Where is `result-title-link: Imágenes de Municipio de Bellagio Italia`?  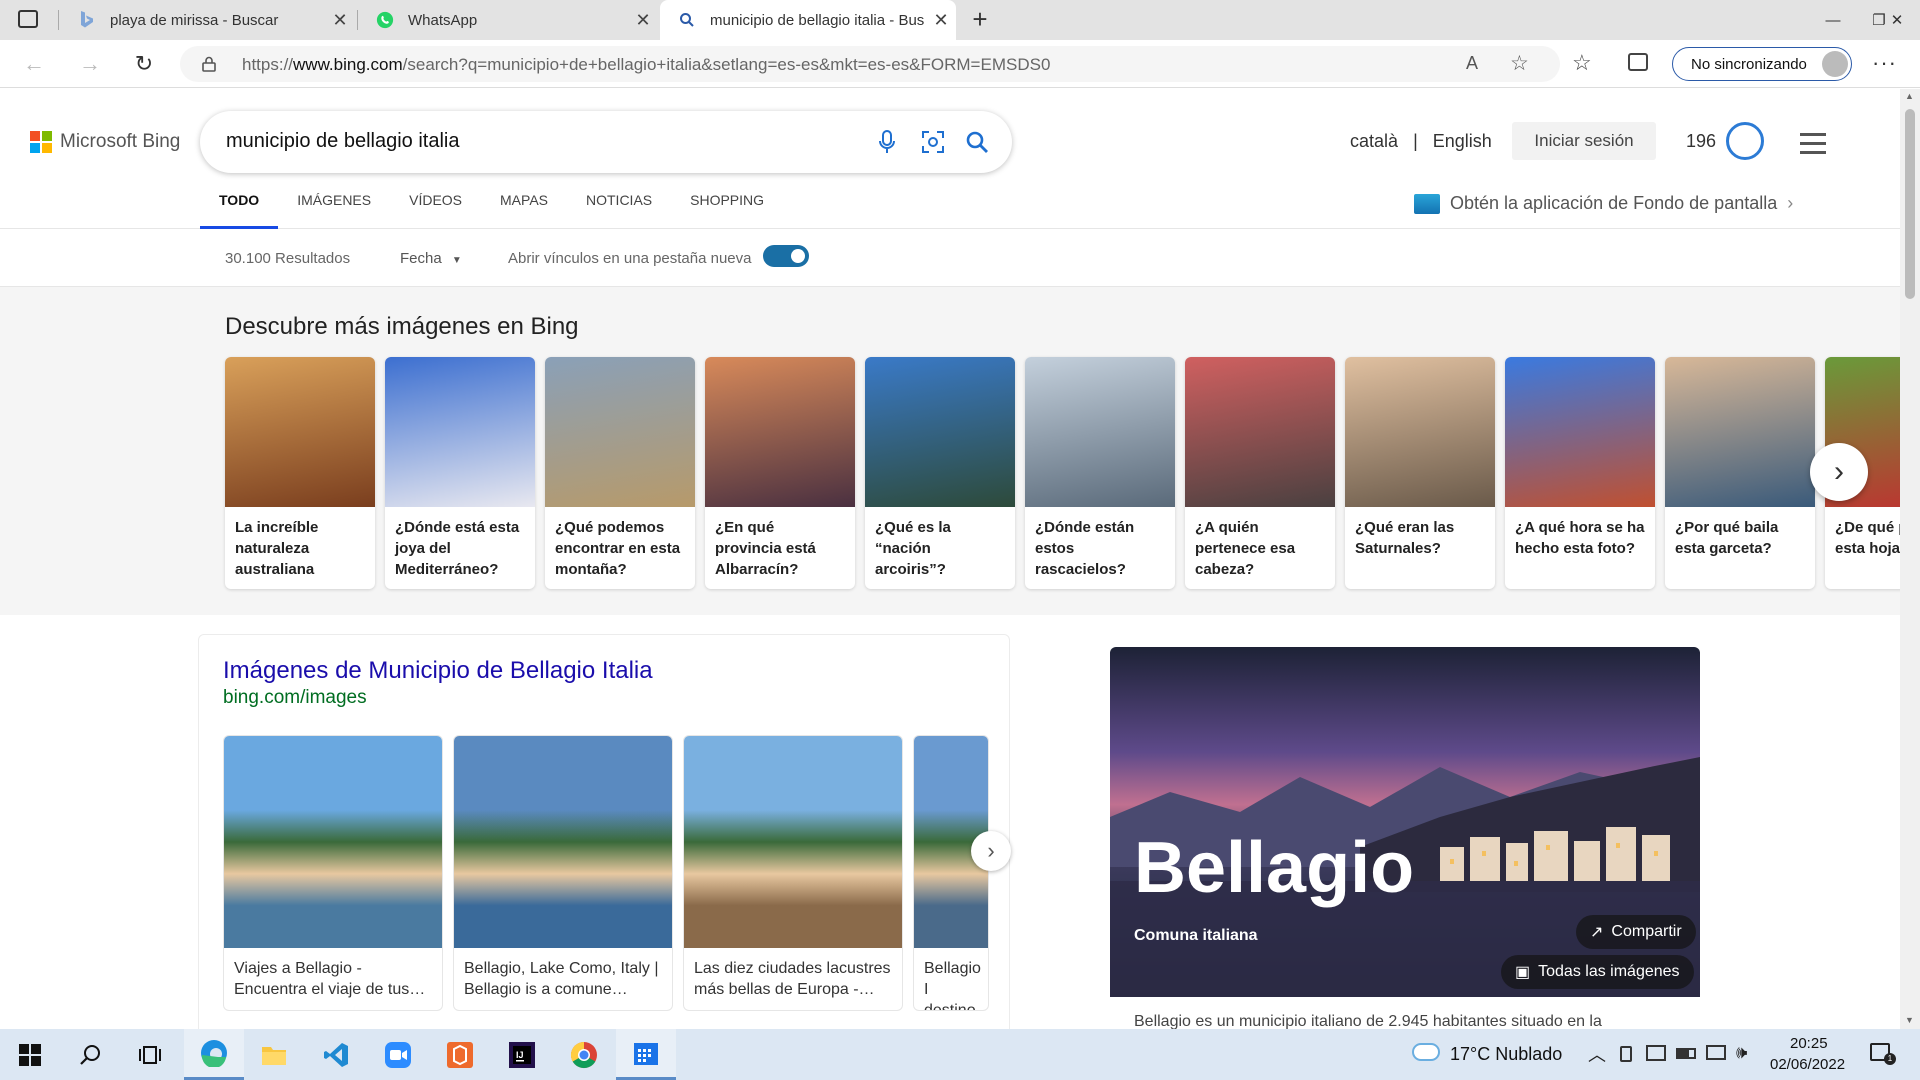
result-title-link: Imágenes de Municipio de Bellagio Italia is located at coordinates (438, 671).